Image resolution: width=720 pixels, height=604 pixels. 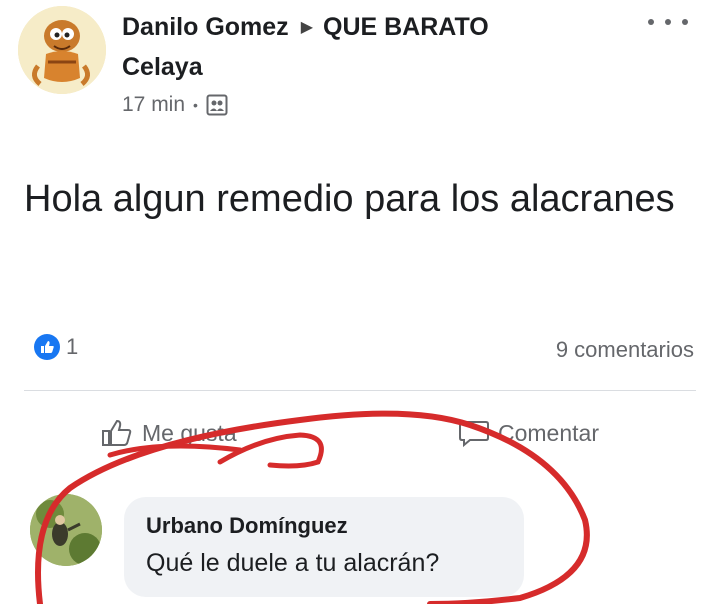 I want to click on author-avatar, so click(x=62, y=50).